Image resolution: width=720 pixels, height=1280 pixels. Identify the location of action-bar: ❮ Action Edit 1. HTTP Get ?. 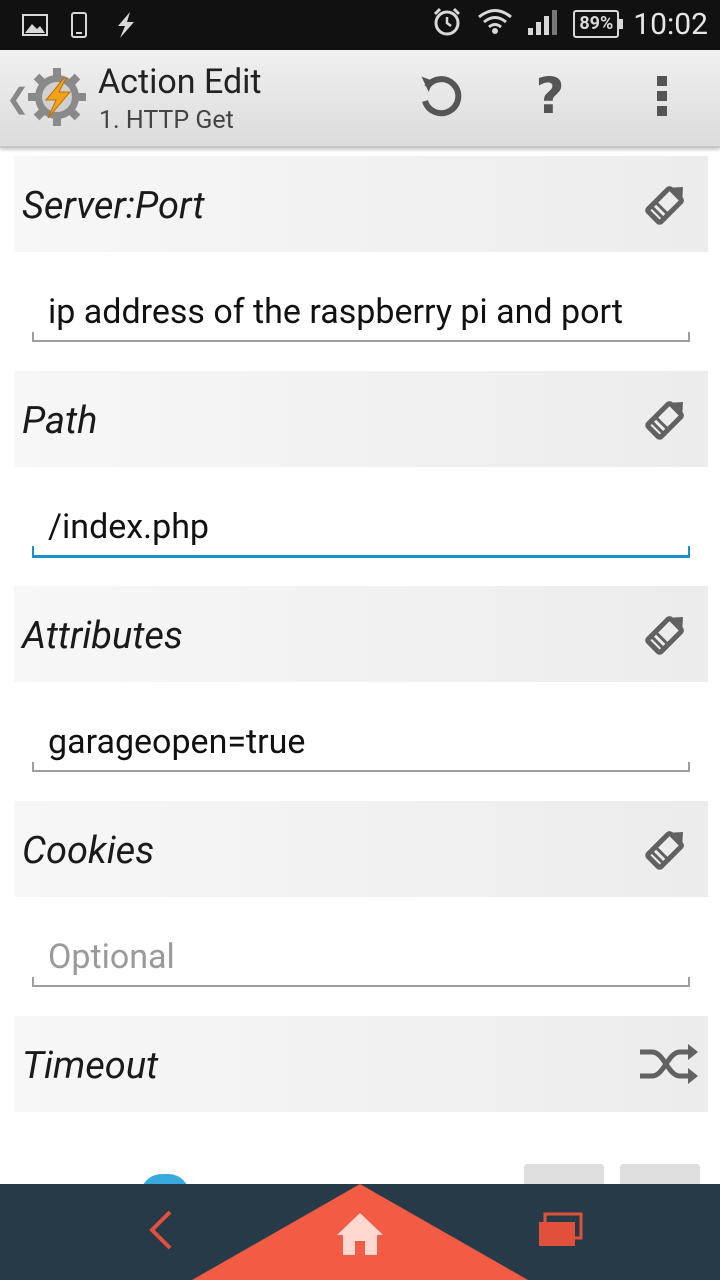
(360, 99).